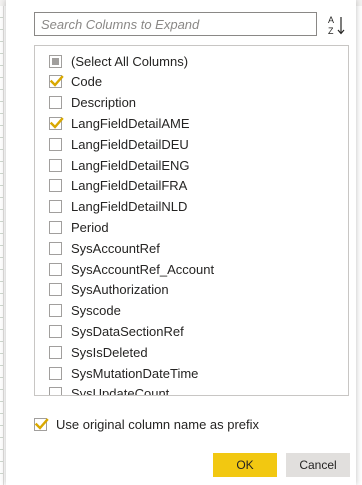 The height and width of the screenshot is (485, 362). What do you see at coordinates (130, 165) in the screenshot?
I see `column-label: LangFieldDetailENG` at bounding box center [130, 165].